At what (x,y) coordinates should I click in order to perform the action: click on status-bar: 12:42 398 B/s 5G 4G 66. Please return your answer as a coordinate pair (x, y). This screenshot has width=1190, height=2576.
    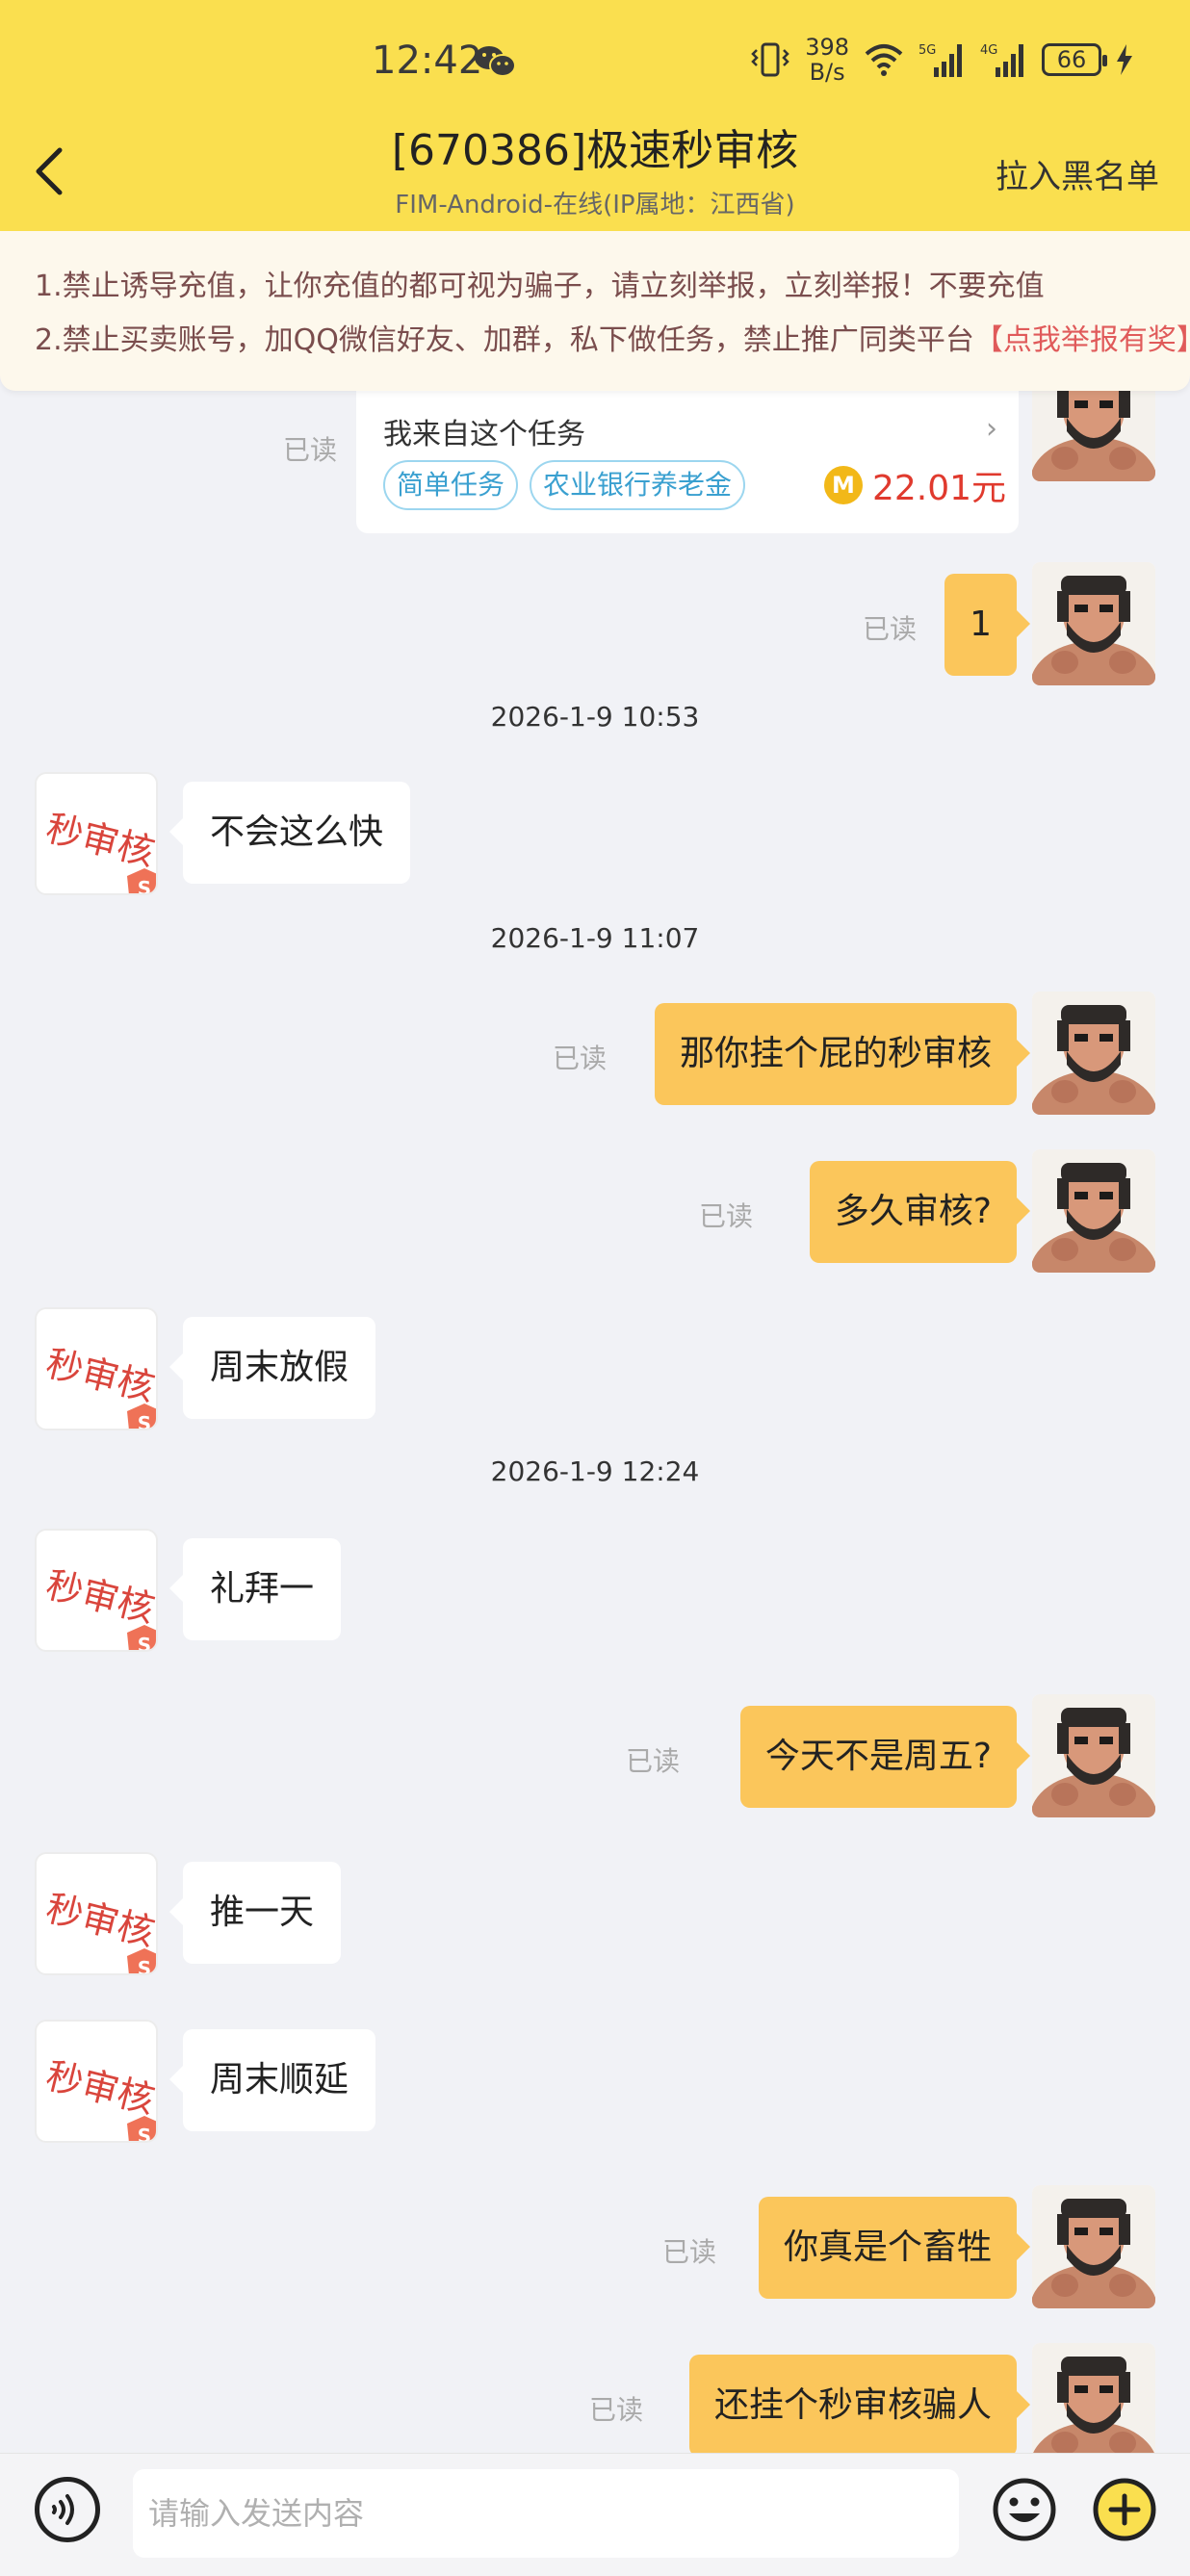
    Looking at the image, I should click on (595, 67).